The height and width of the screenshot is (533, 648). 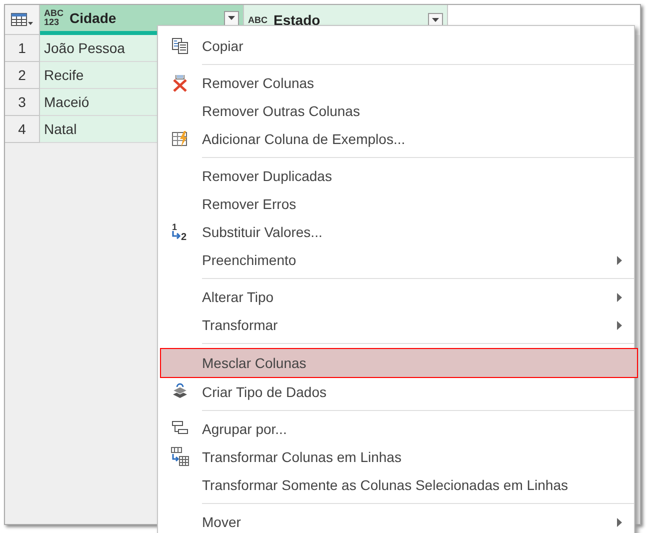 I want to click on menu-item: Mesclar Colunas, so click(x=399, y=363).